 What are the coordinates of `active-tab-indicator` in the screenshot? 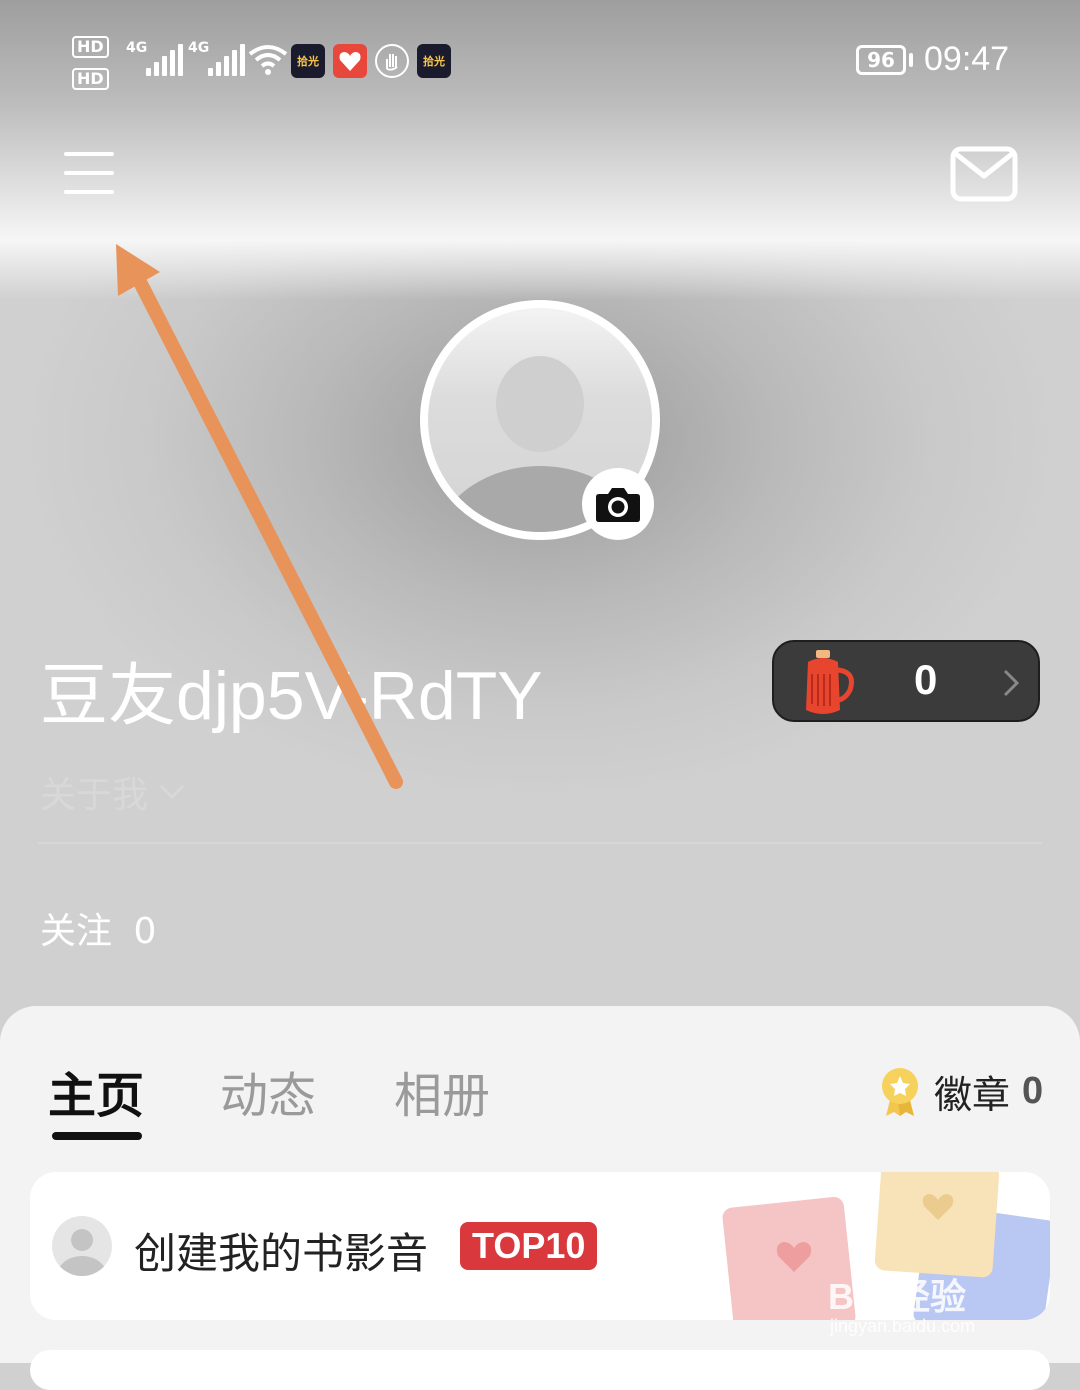 It's located at (97, 1136).